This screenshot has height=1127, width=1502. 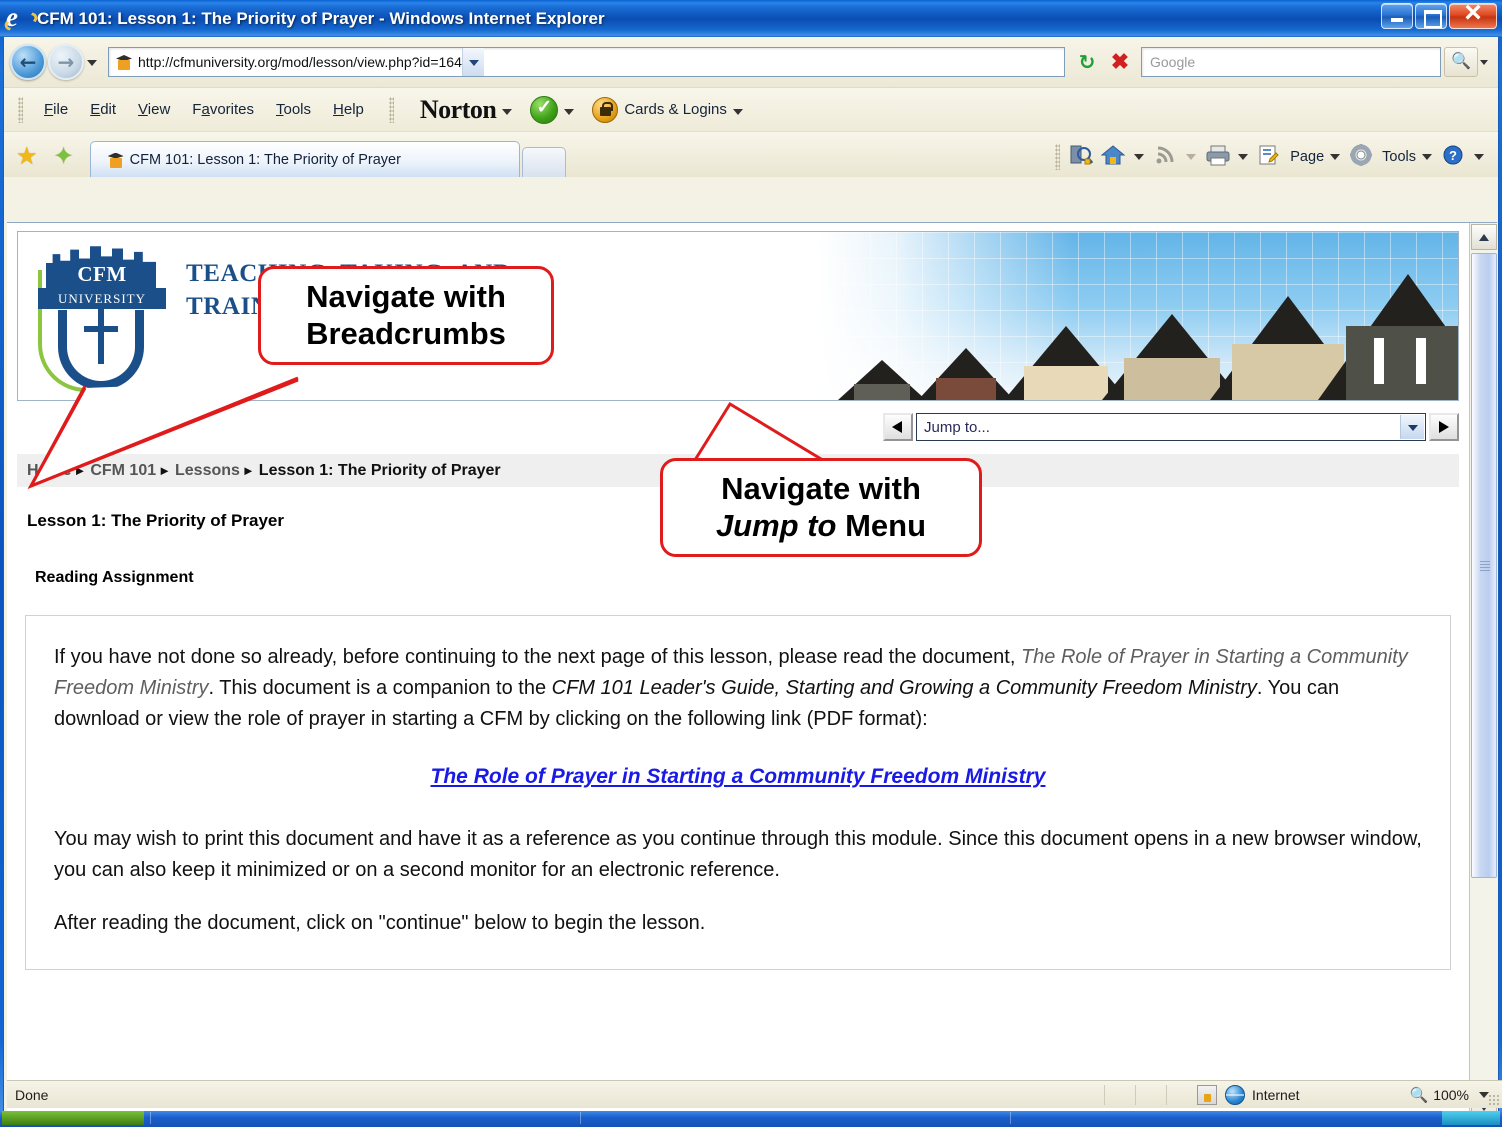 I want to click on security-zone-icon, so click(x=1207, y=1094).